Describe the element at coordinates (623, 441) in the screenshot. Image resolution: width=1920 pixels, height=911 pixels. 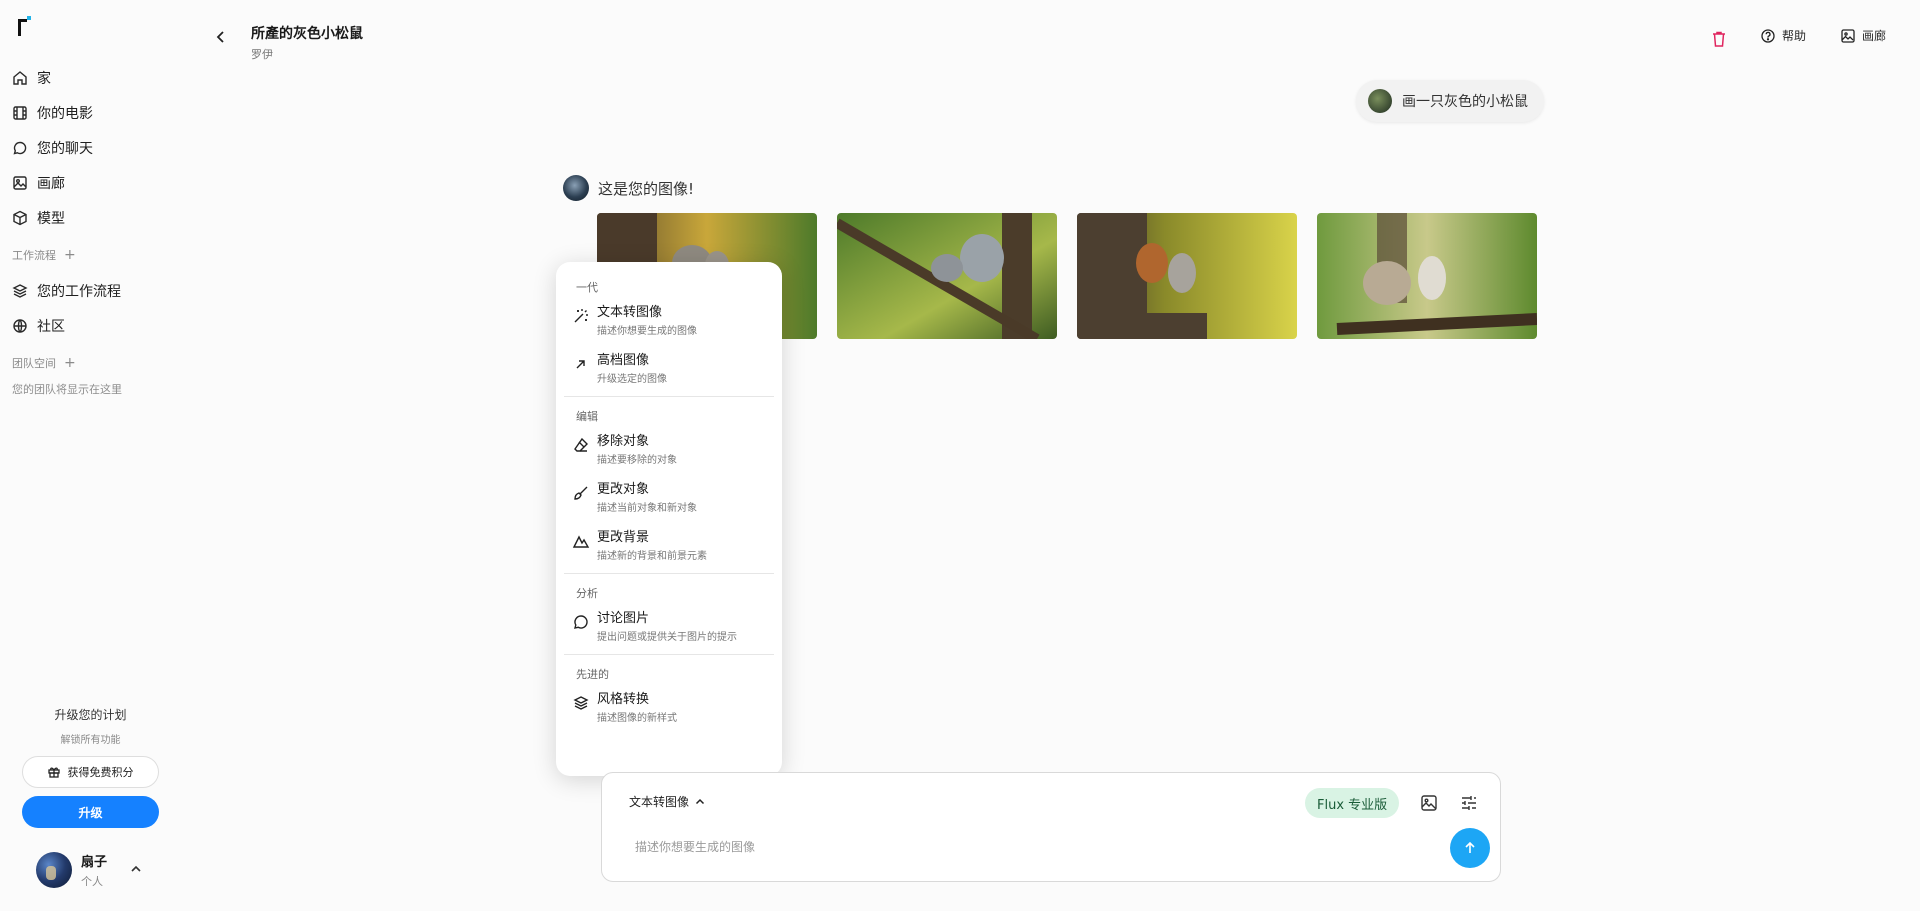
I see `menu-item-title: 移除对象` at that location.